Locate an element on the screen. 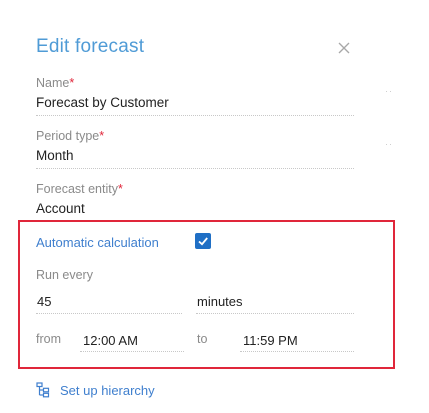 Image resolution: width=429 pixels, height=413 pixels. period-type-label-text: Period type is located at coordinates (68, 136).